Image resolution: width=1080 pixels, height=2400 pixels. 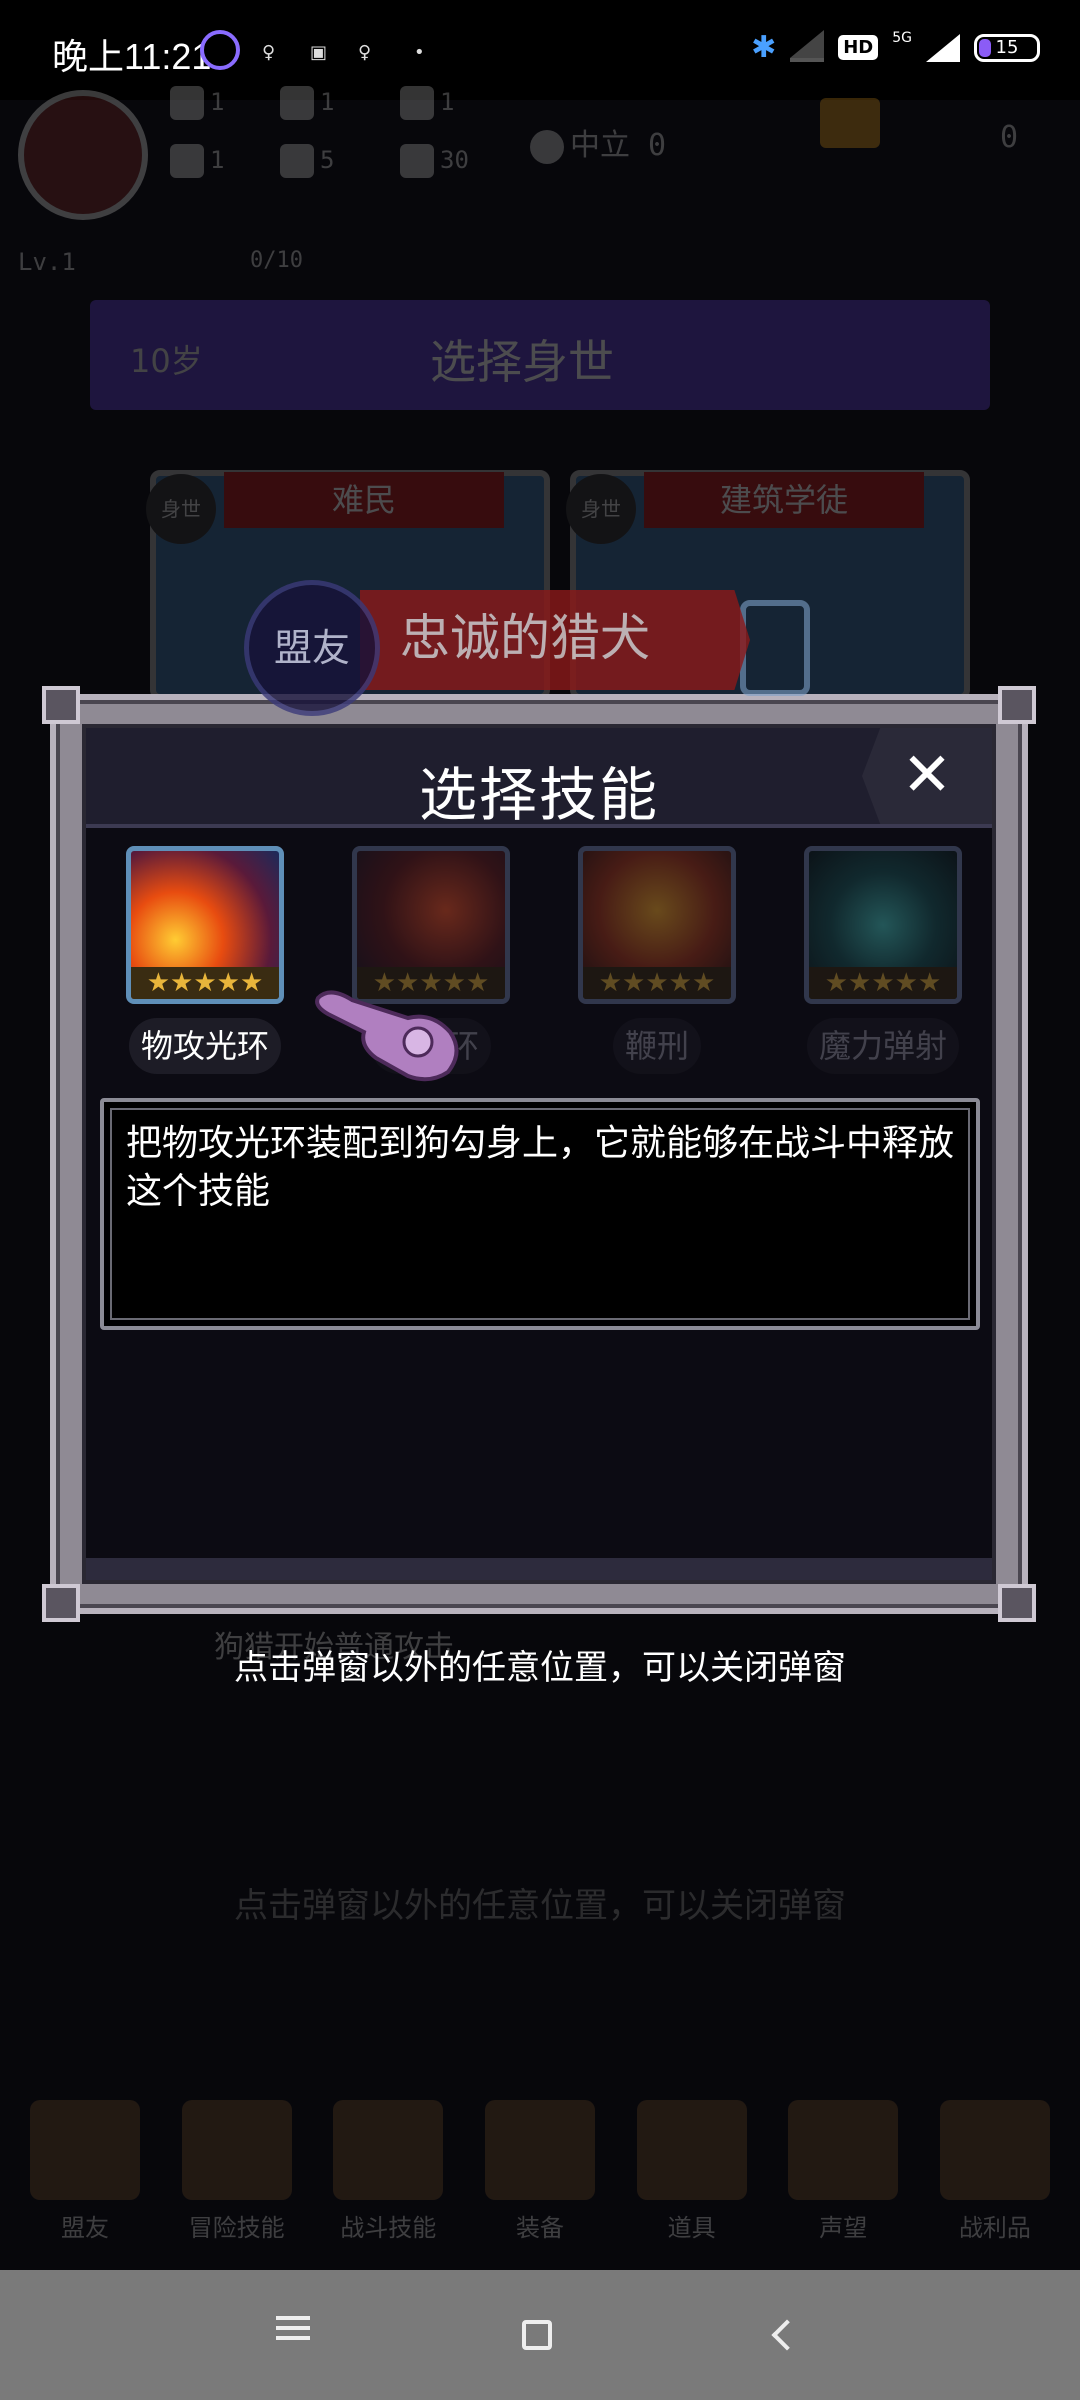 What do you see at coordinates (132, 56) in the screenshot?
I see `status-time: 晚上11:21` at bounding box center [132, 56].